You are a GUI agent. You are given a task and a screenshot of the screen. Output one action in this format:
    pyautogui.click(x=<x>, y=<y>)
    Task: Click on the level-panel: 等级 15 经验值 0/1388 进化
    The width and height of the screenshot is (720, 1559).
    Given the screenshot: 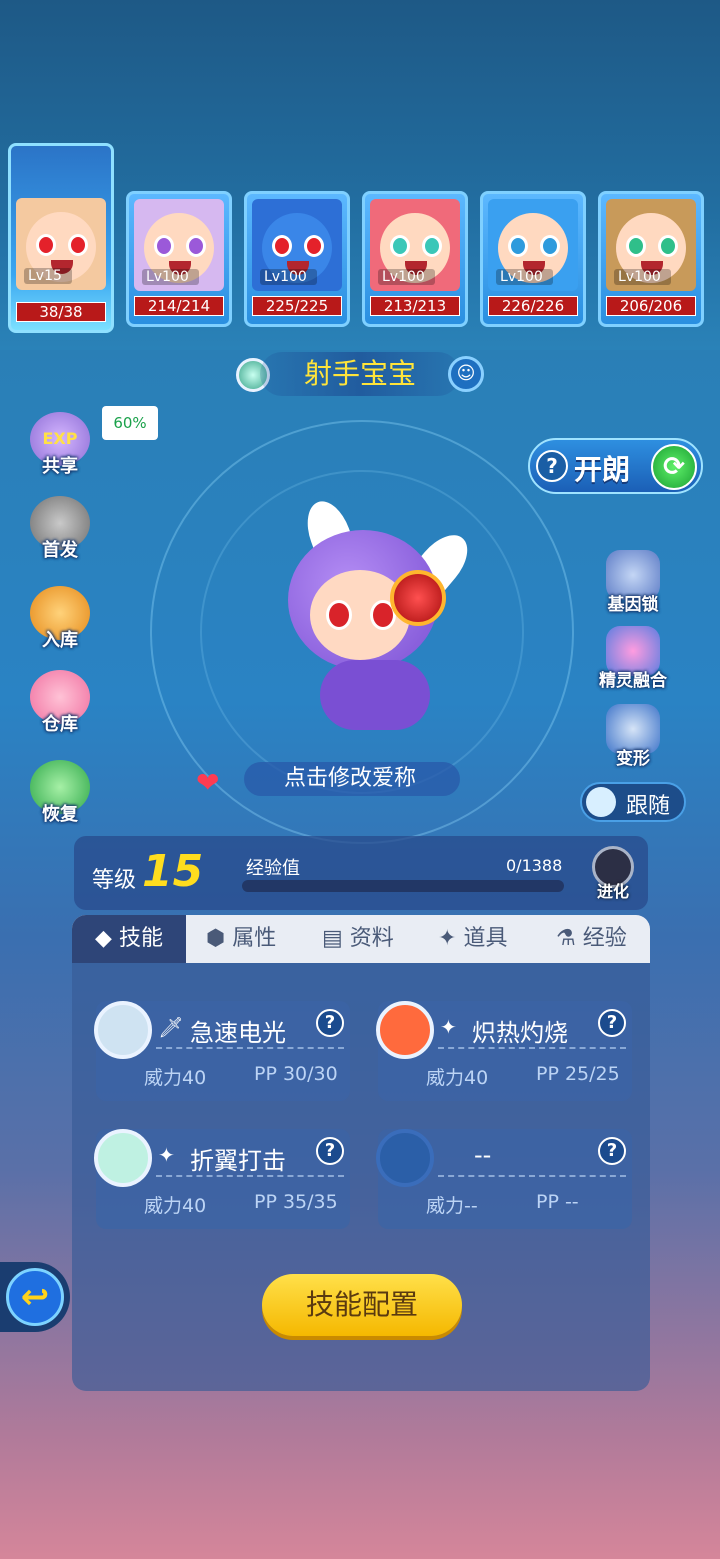 What is the action you would take?
    pyautogui.click(x=361, y=873)
    